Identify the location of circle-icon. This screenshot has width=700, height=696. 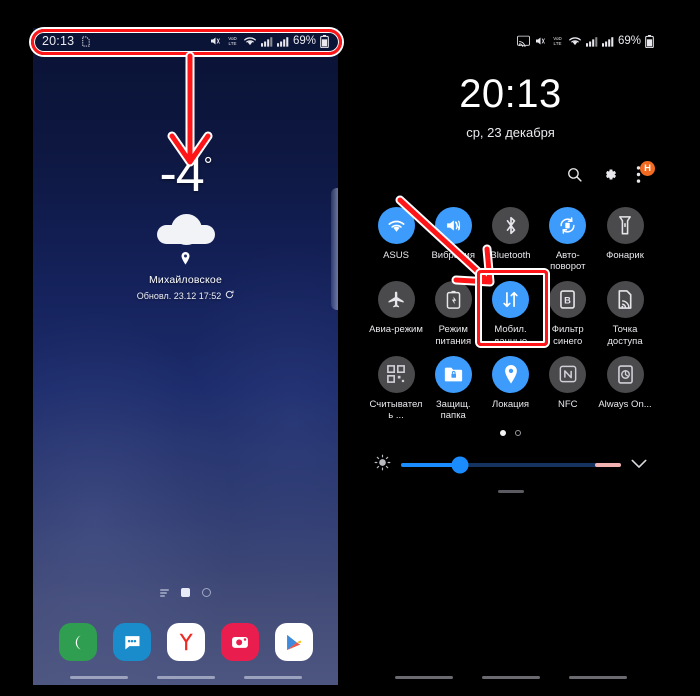
(206, 592).